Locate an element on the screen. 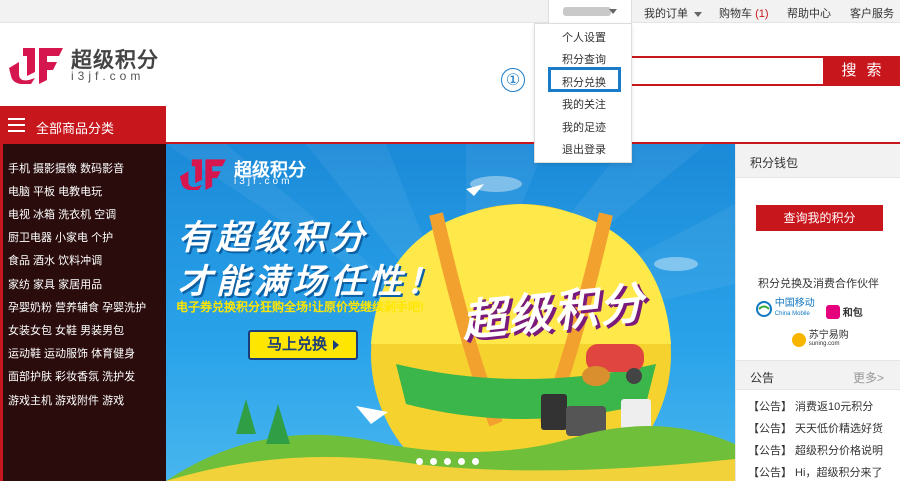 This screenshot has width=900, height=481. banner-headline-1: 有超级积分 is located at coordinates (273, 238).